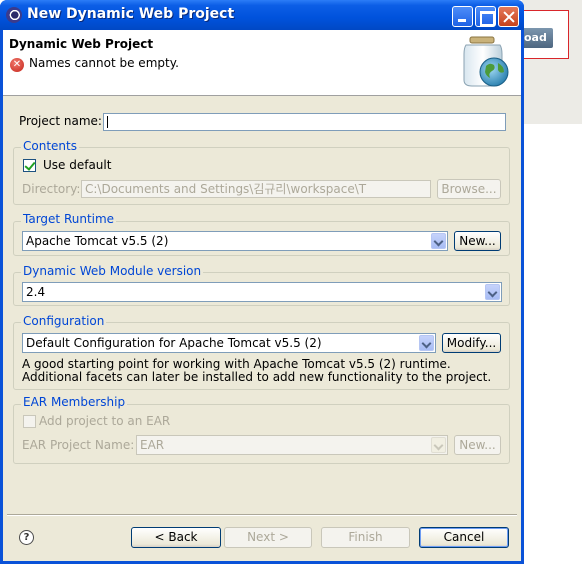  What do you see at coordinates (112, 271) in the screenshot?
I see `module-version-title: Dynamic Web Module version` at bounding box center [112, 271].